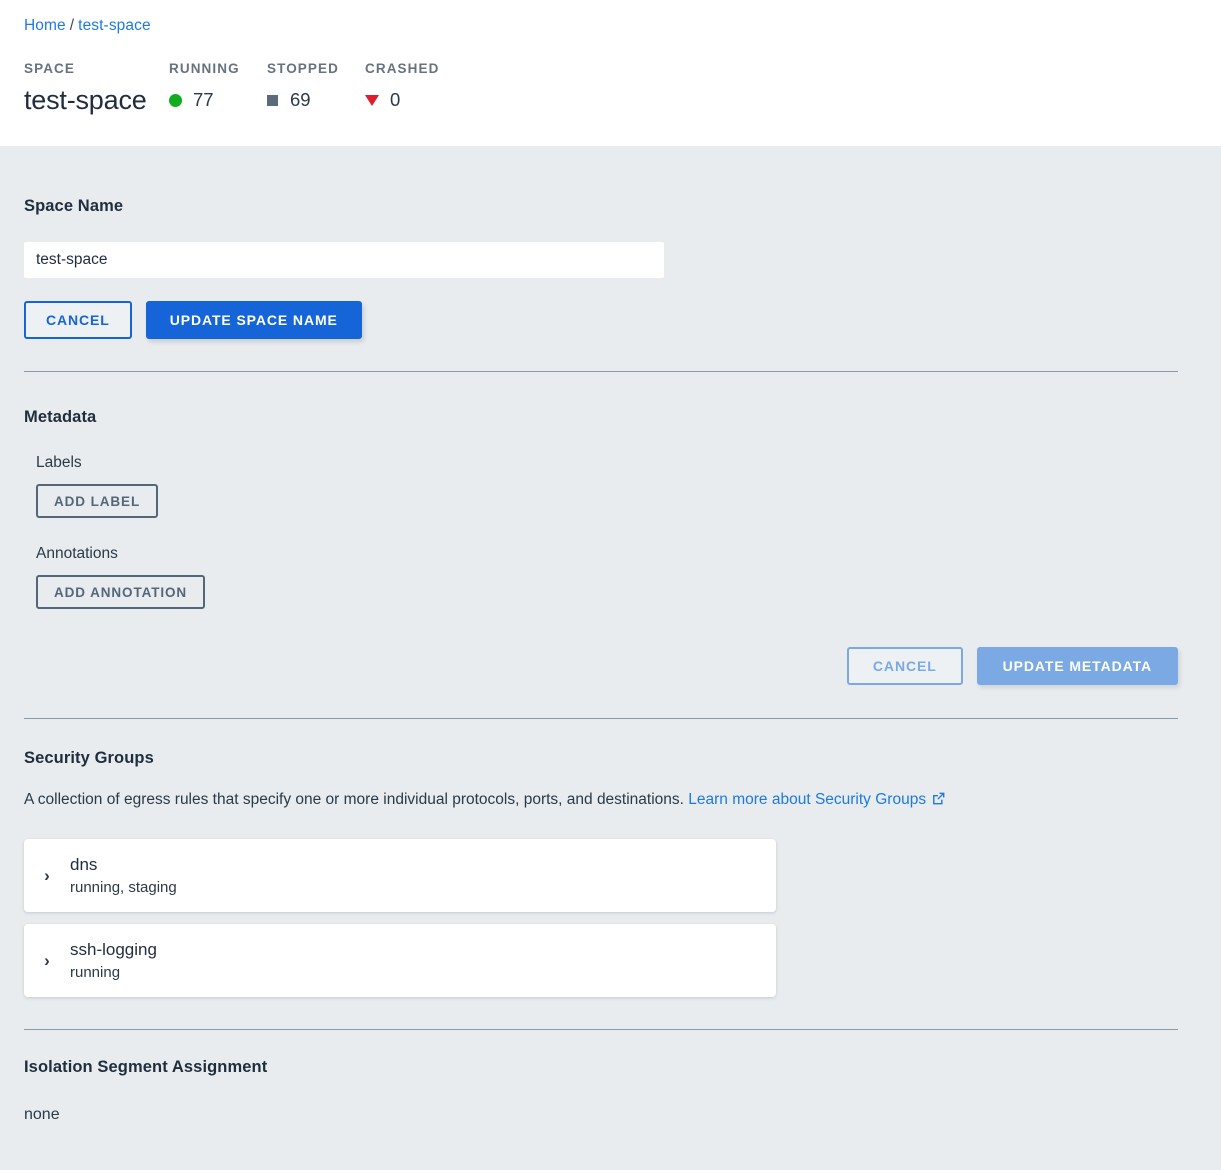  Describe the element at coordinates (402, 87) in the screenshot. I see `stat-crashed: CRASHED 0` at that location.